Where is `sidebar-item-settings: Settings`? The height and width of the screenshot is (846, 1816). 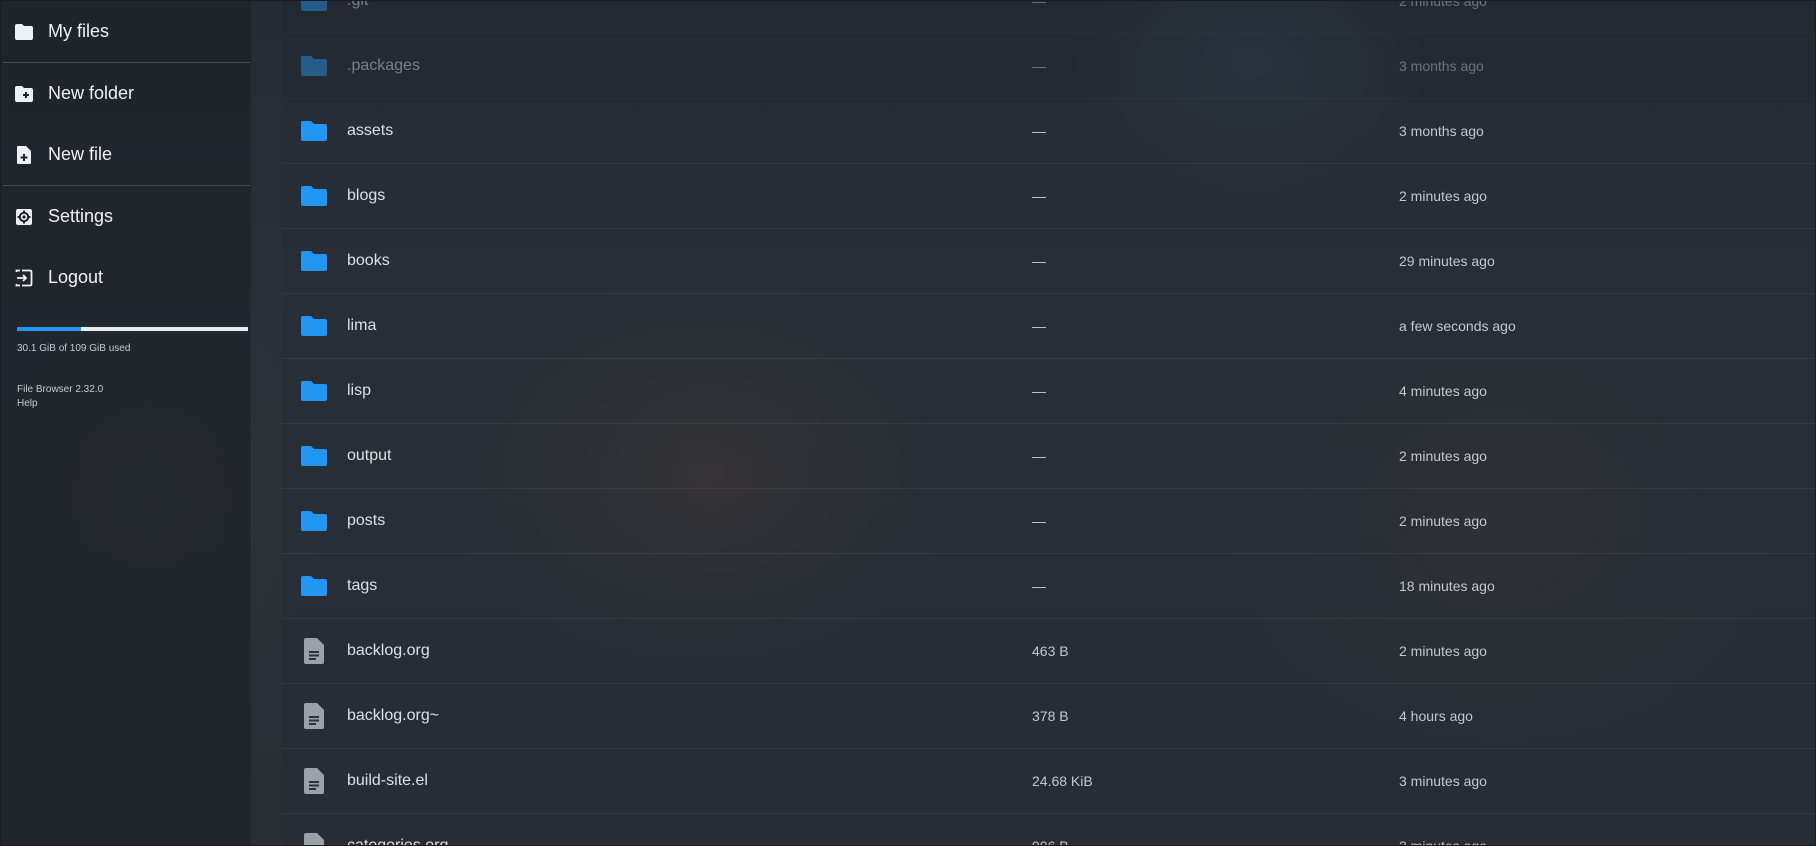
sidebar-item-settings: Settings is located at coordinates (126, 216).